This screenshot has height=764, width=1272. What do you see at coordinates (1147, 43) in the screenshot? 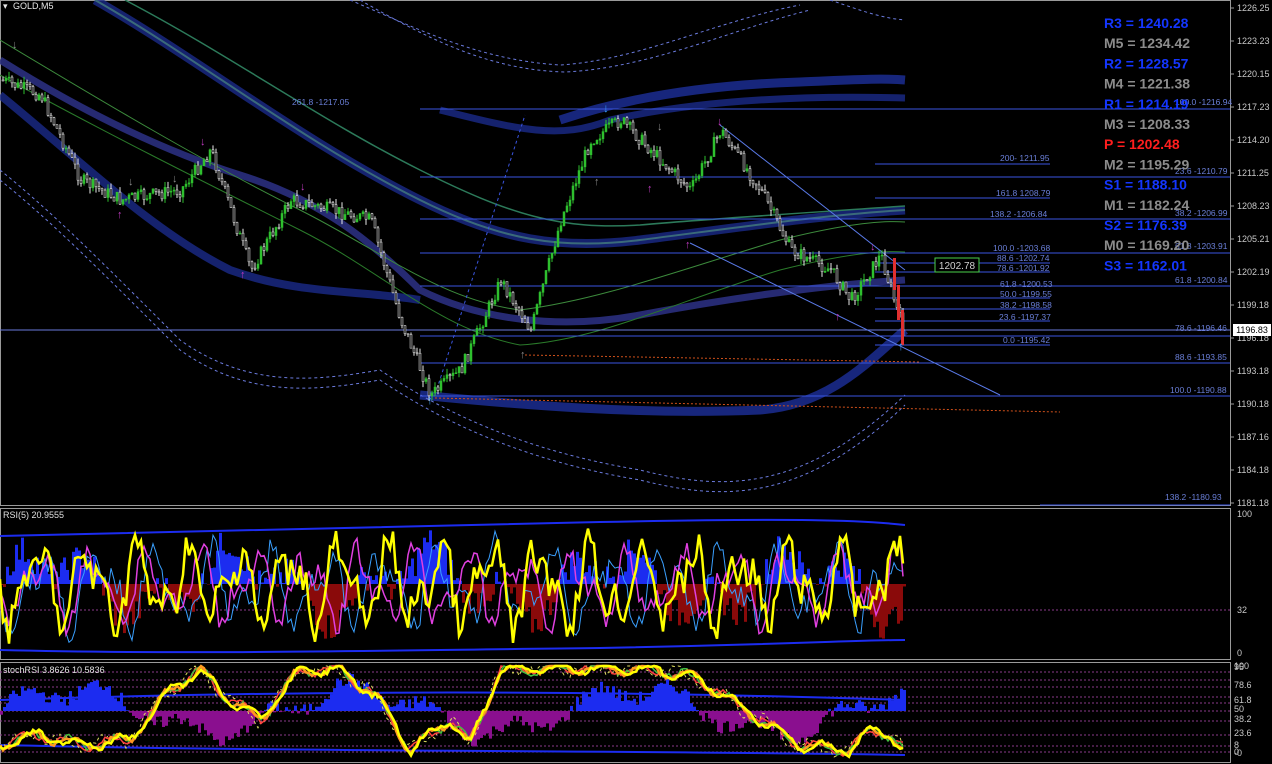
I see `pivot-level: M5 = 1234.42` at bounding box center [1147, 43].